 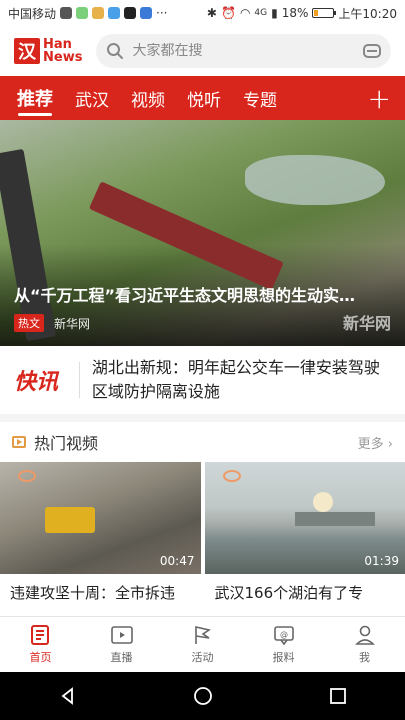 I want to click on status-left: 中国移动 ···, so click(x=87, y=13).